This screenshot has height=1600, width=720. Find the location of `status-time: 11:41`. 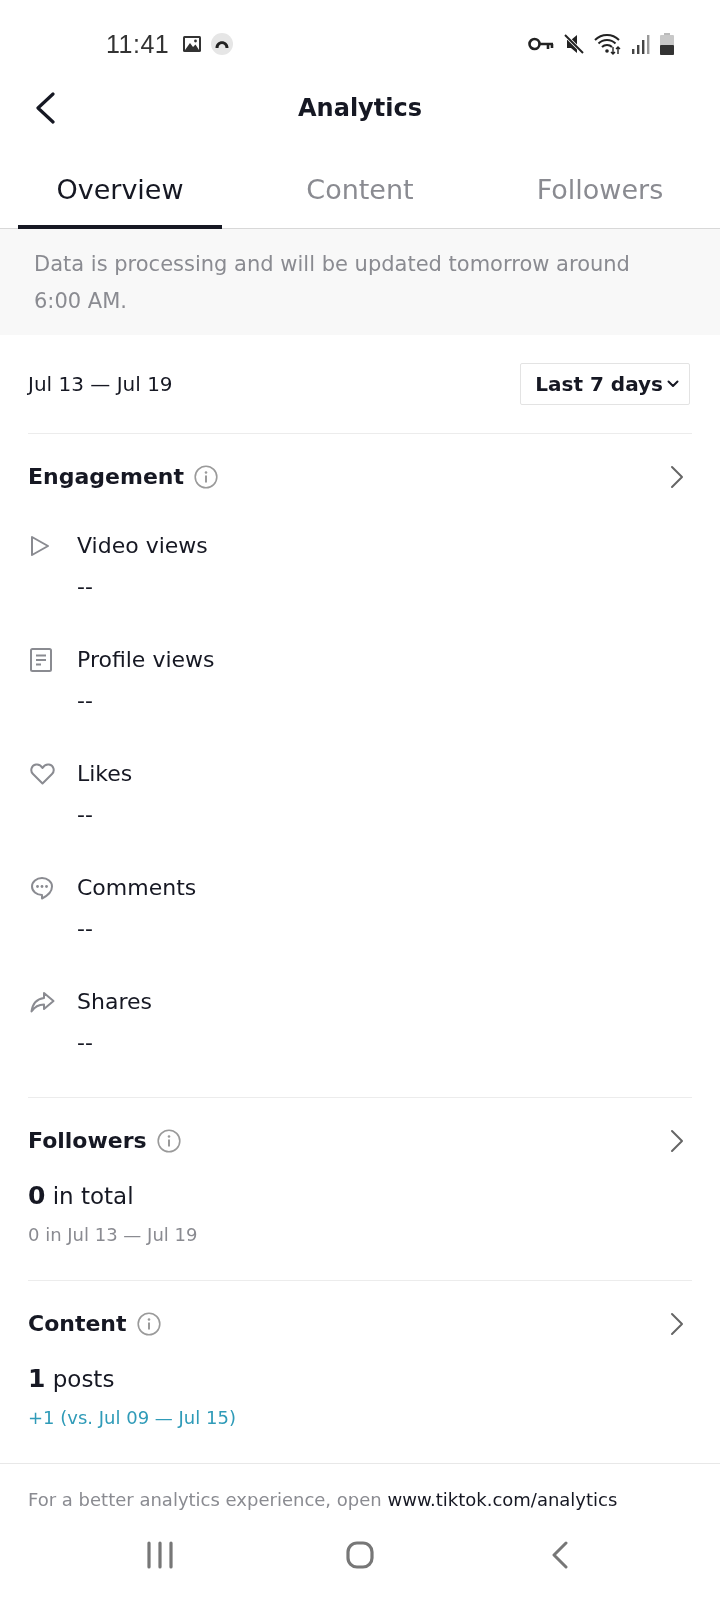

status-time: 11:41 is located at coordinates (138, 44).